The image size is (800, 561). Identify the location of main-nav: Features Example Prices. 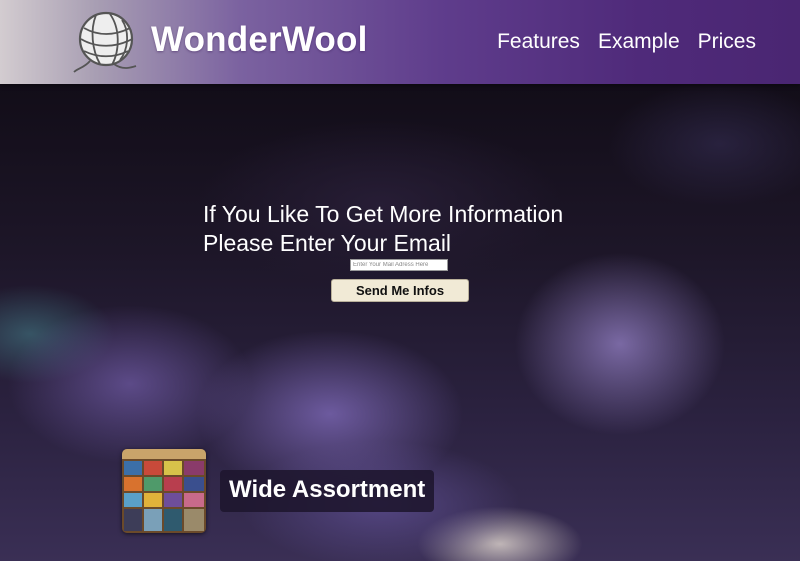
(626, 42).